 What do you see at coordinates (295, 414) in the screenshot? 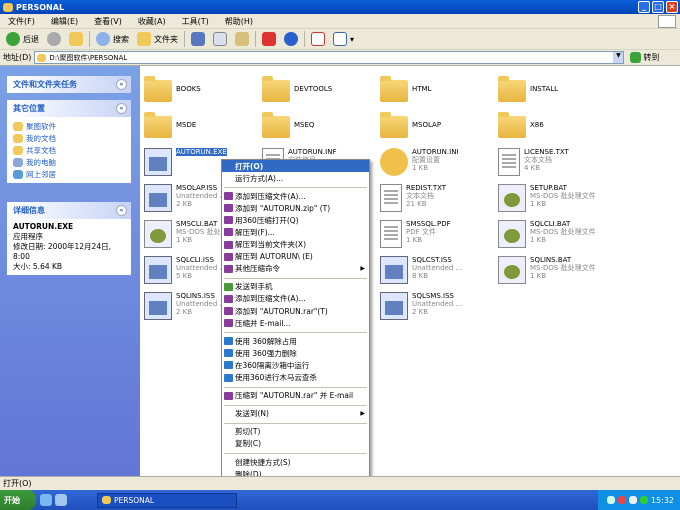
I see `context-menu-item: 发送到(N) ▶` at bounding box center [295, 414].